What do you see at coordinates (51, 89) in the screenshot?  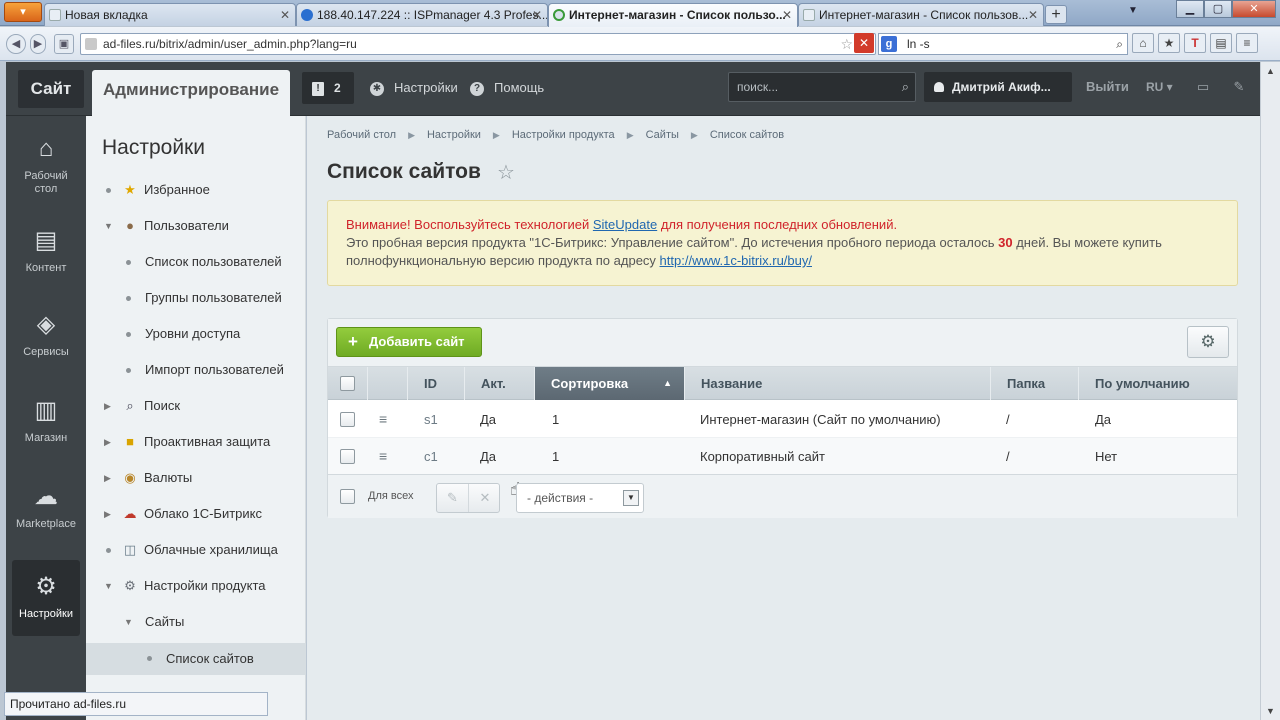 I see `site-tab: Сайт` at bounding box center [51, 89].